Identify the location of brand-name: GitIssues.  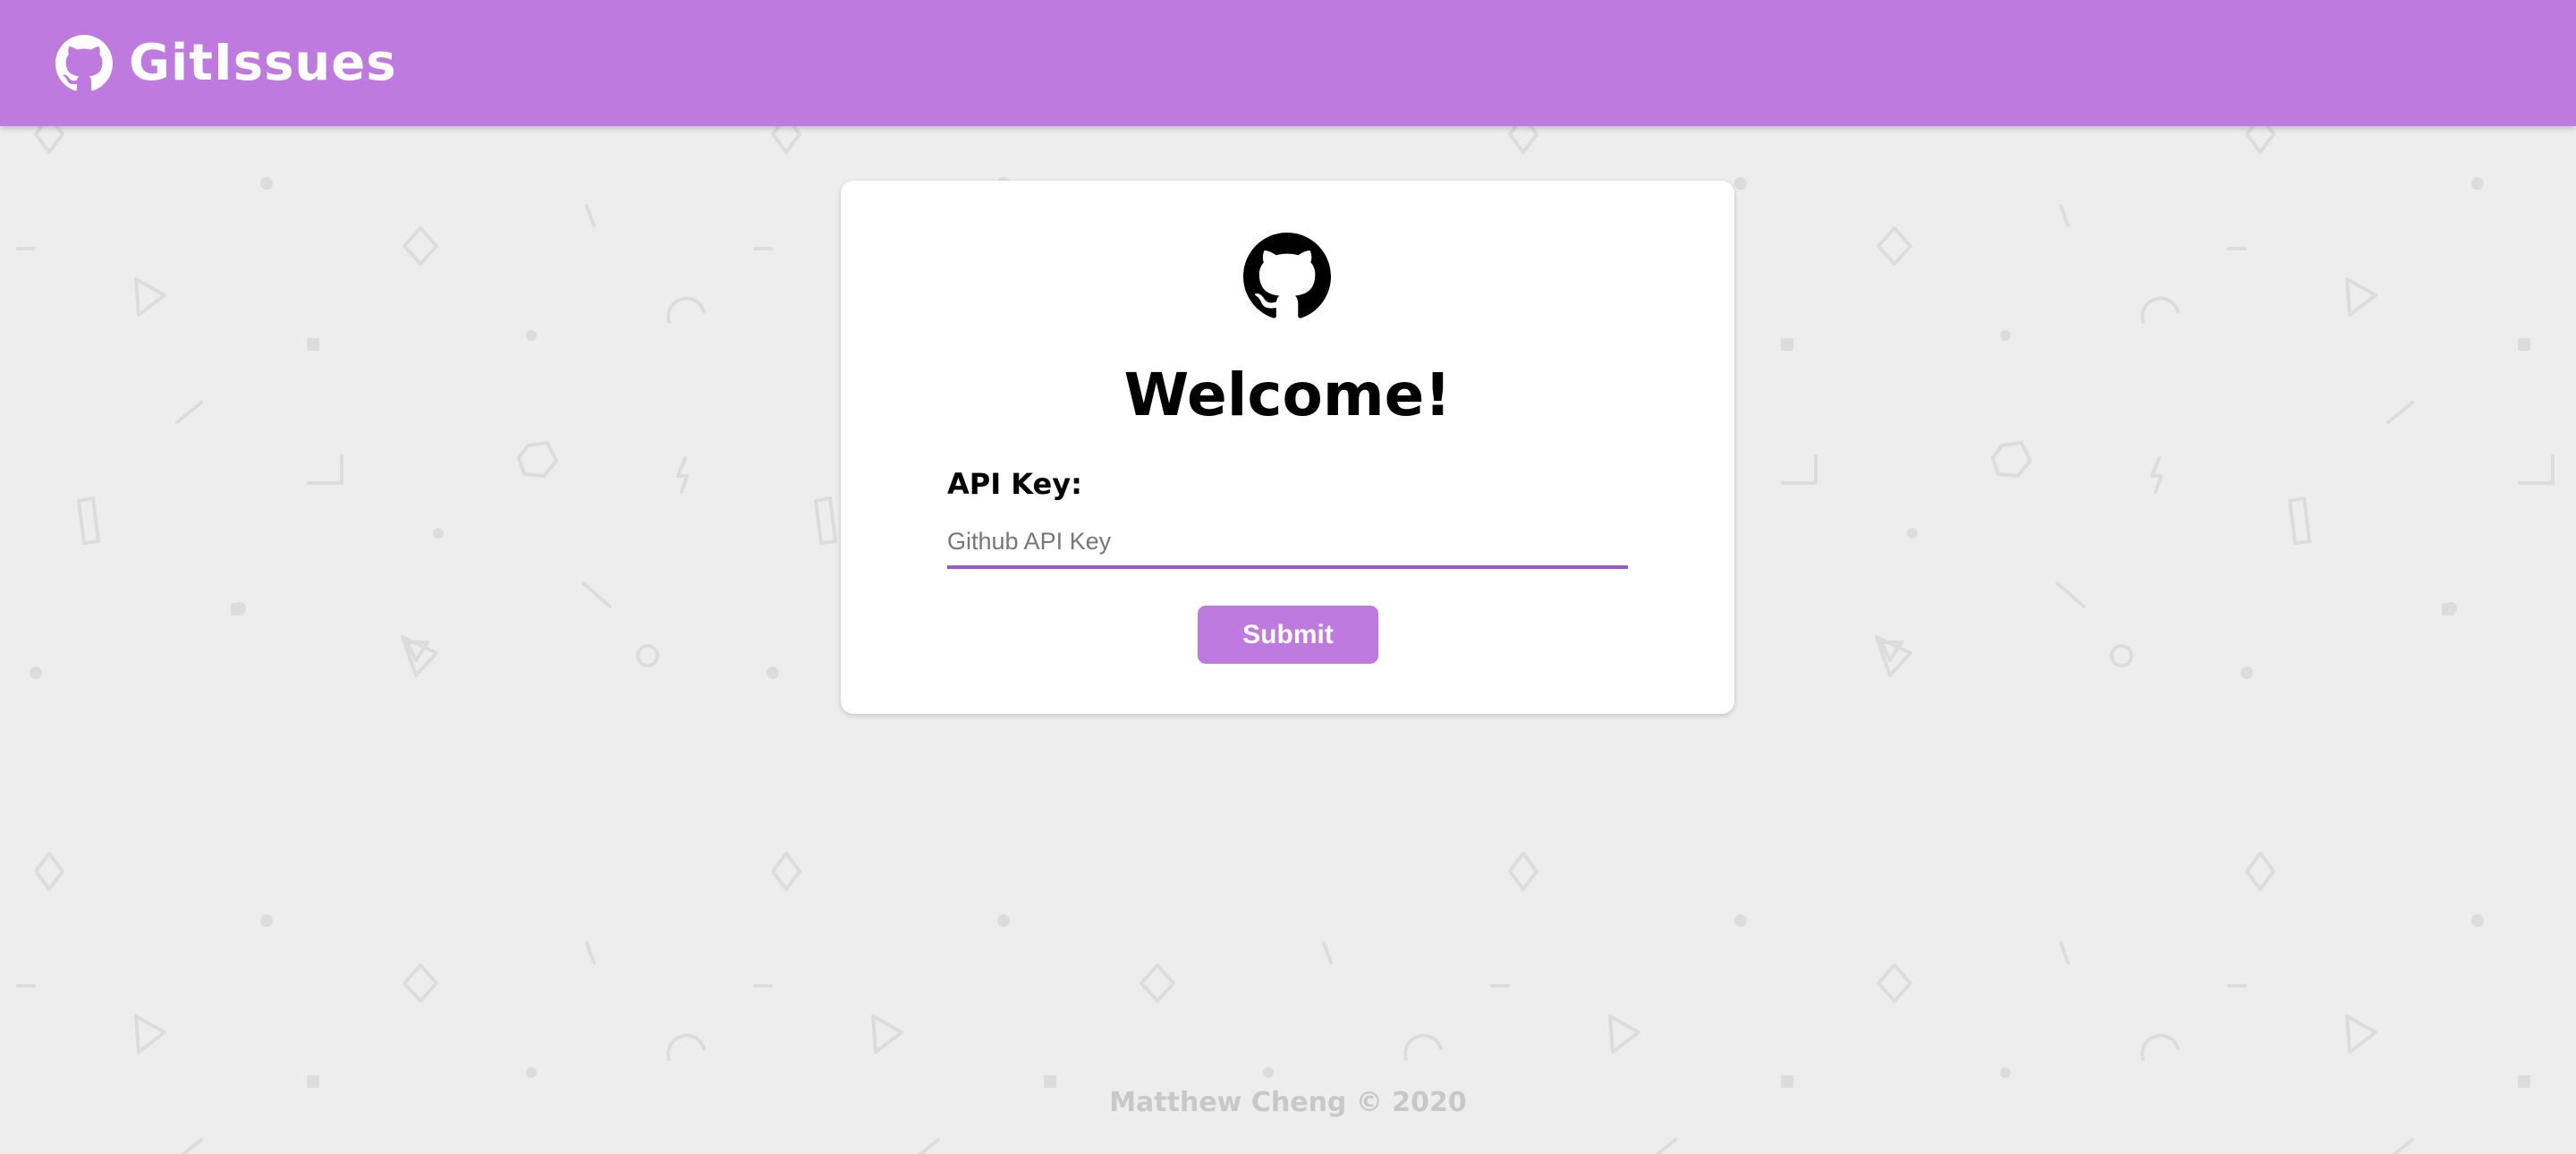
(263, 63).